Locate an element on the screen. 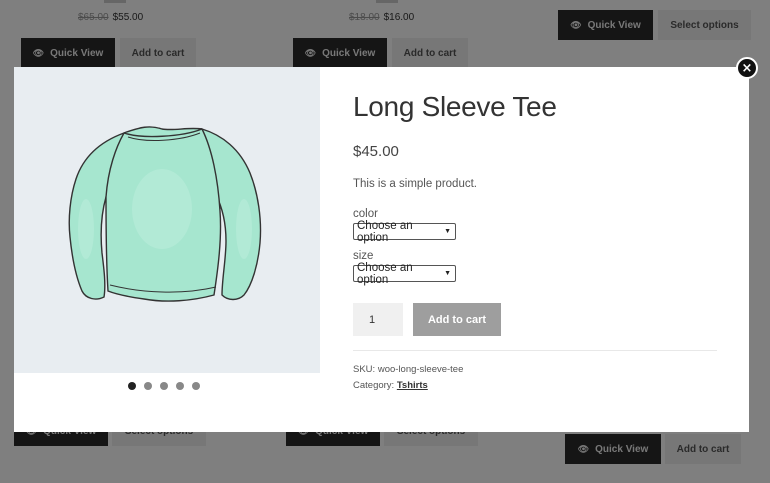 This screenshot has height=483, width=770. sku-line: SKU: woo-long-sleeve-tee is located at coordinates (408, 369).